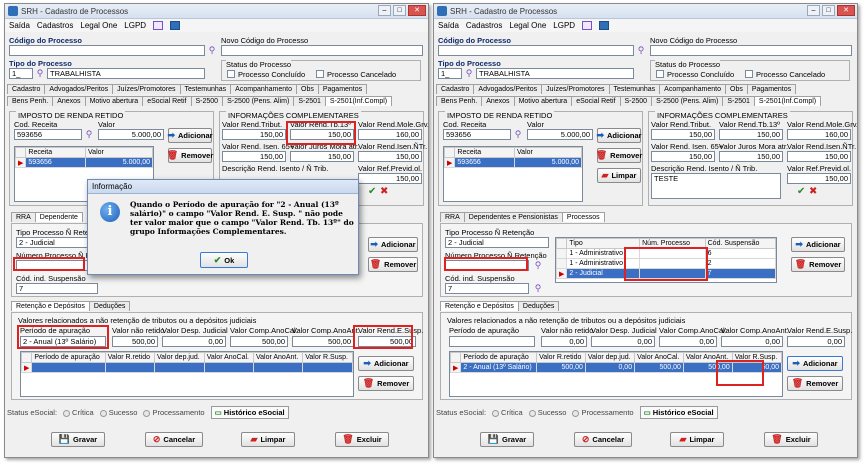  I want to click on remove-processo-button: 🗑 Remover, so click(393, 264).